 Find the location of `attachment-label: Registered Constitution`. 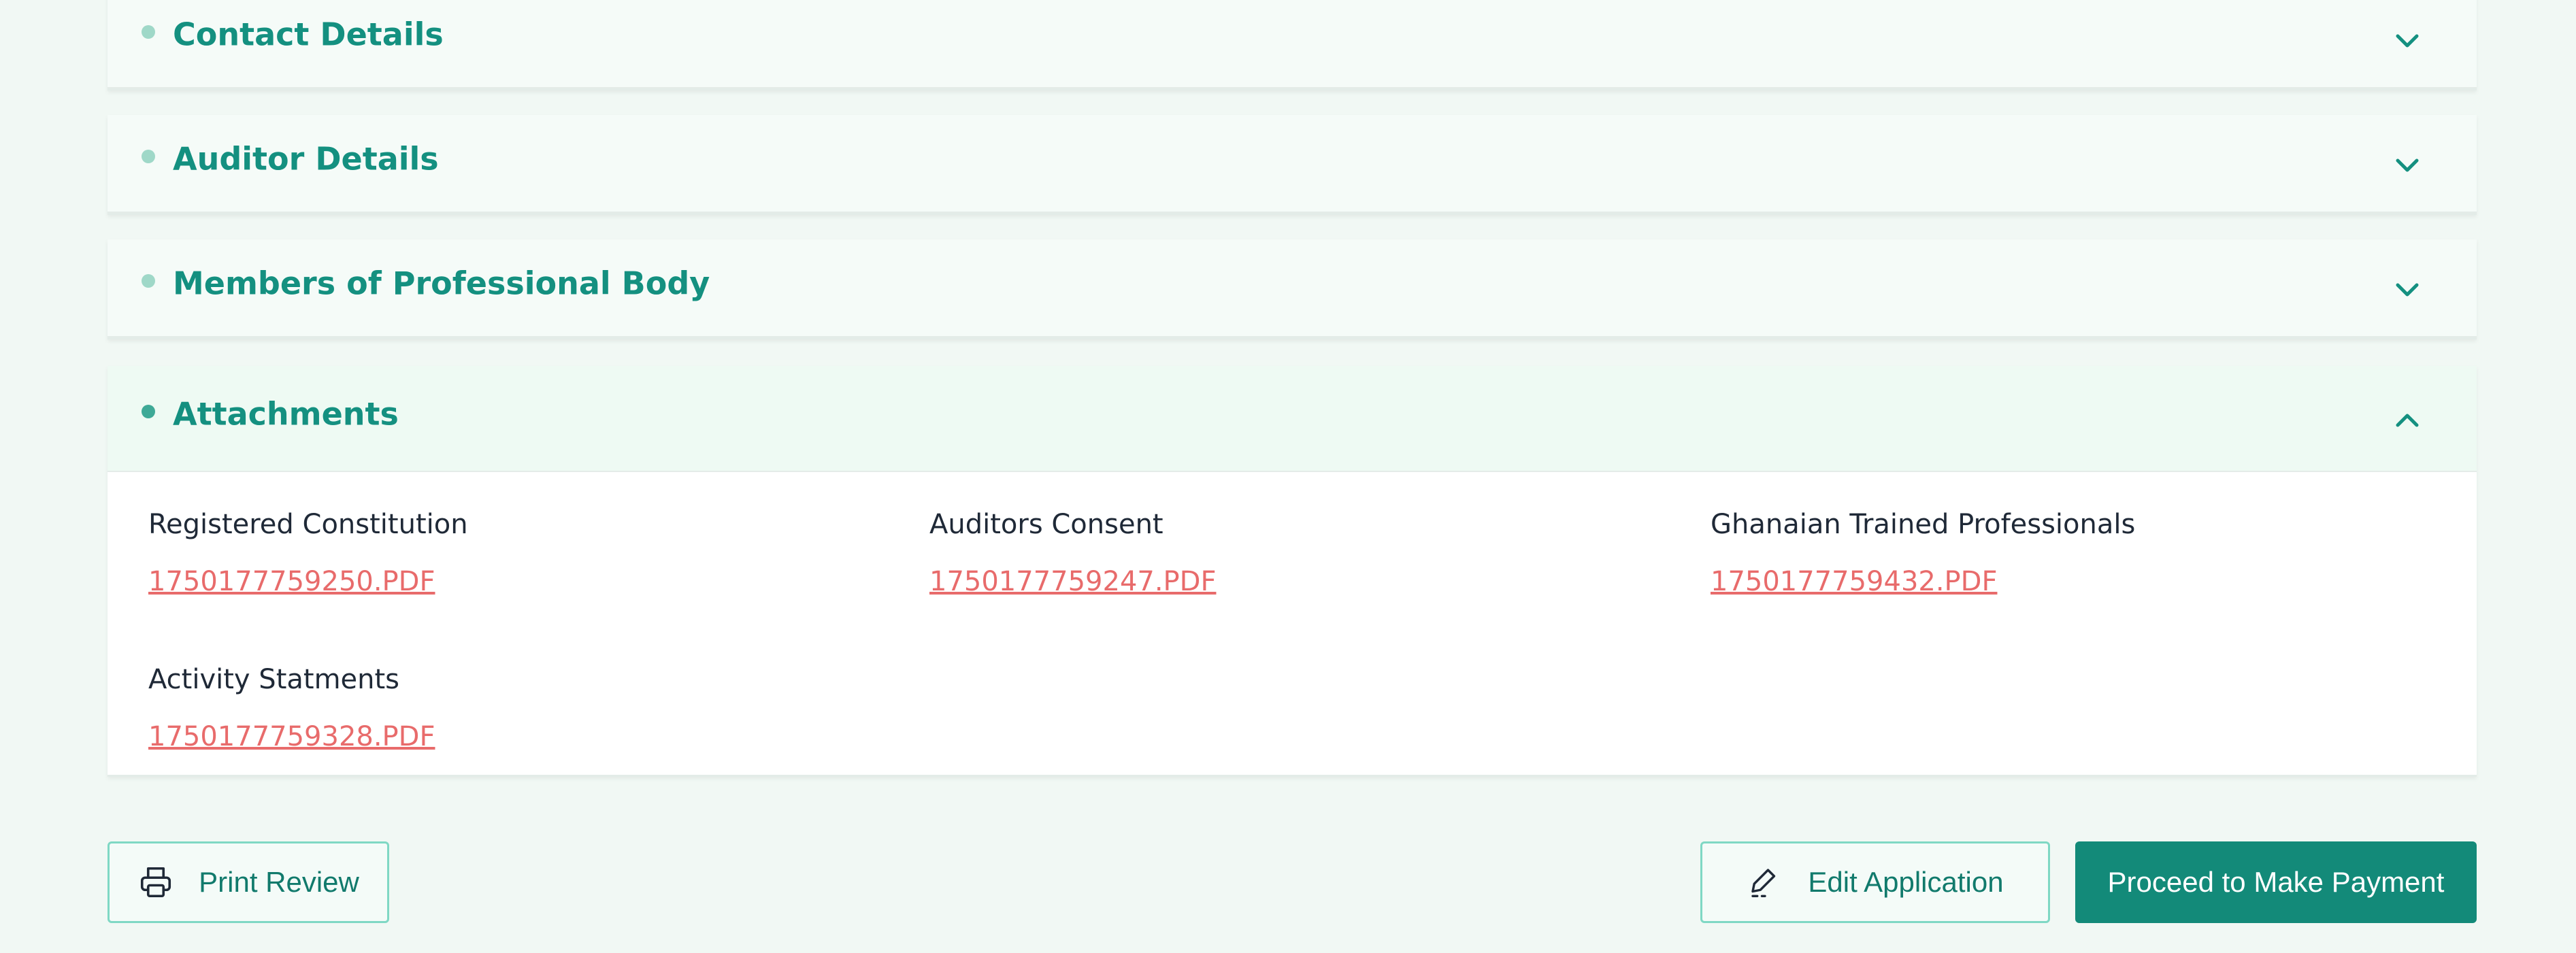

attachment-label: Registered Constitution is located at coordinates (308, 524).